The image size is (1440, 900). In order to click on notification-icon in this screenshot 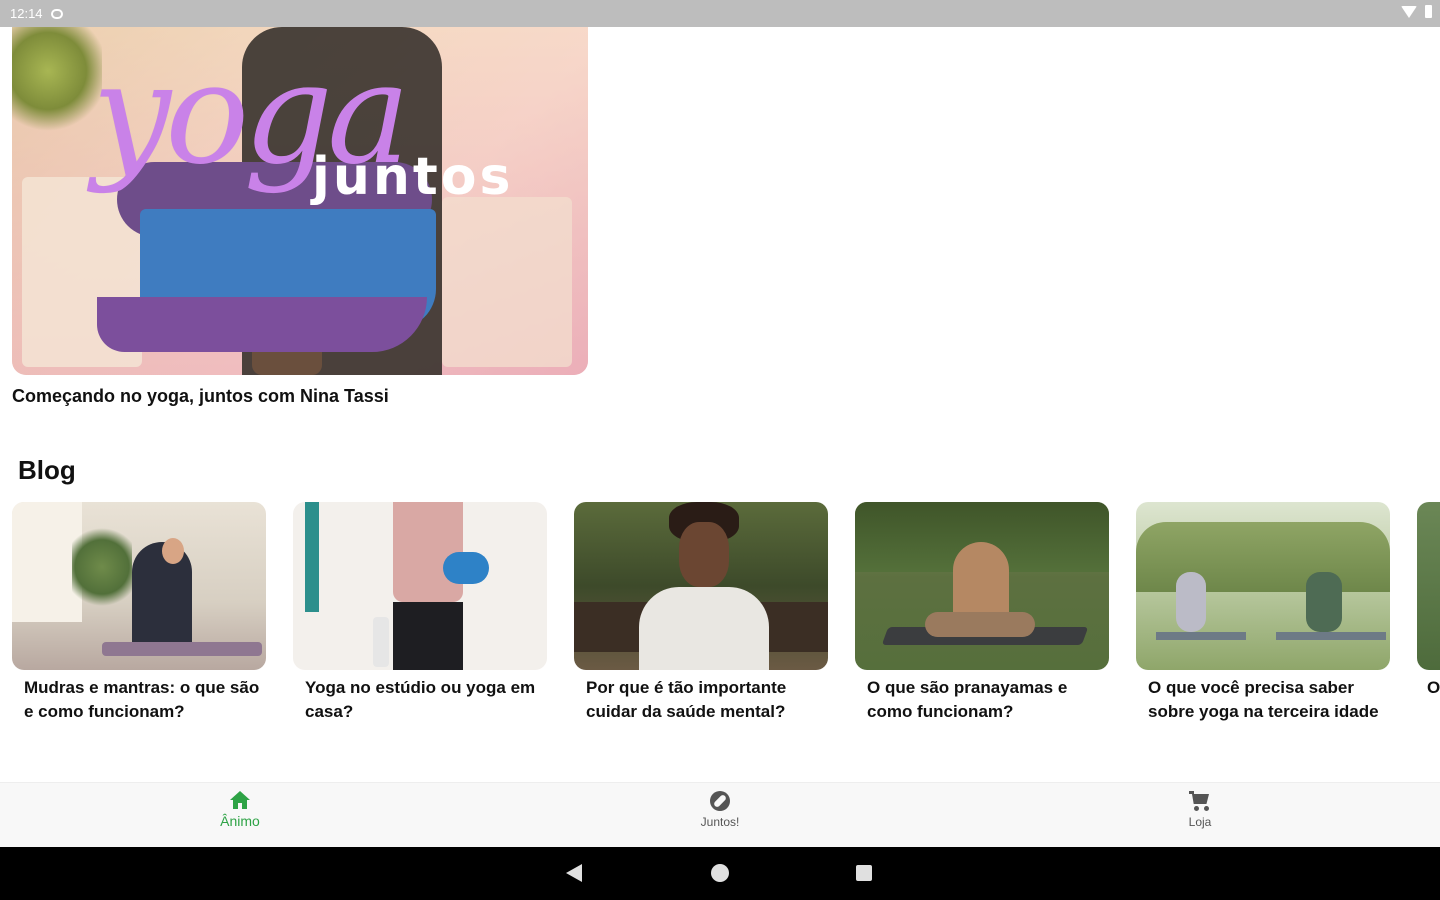, I will do `click(56, 13)`.